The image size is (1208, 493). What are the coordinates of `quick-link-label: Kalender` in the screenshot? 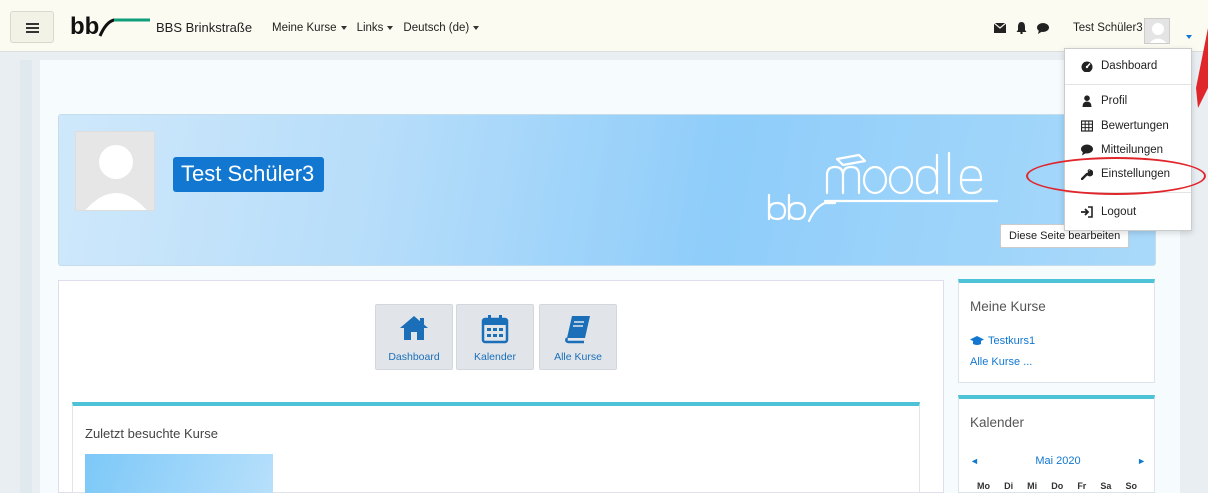 It's located at (495, 357).